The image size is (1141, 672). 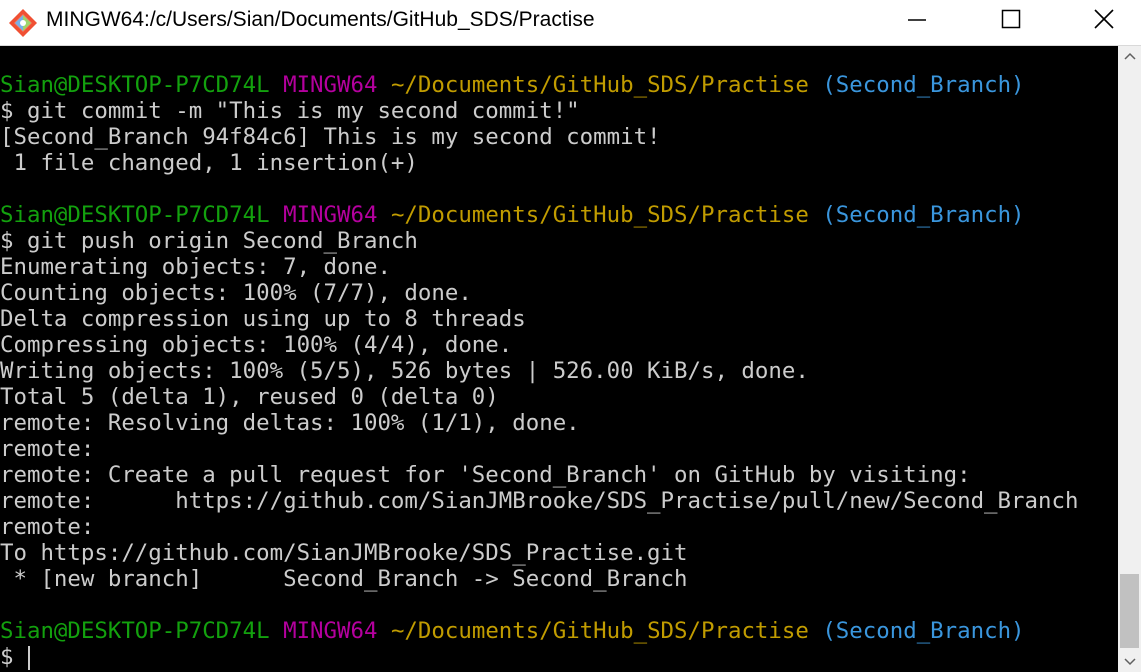 What do you see at coordinates (1129, 359) in the screenshot?
I see `vertical-scrollbar` at bounding box center [1129, 359].